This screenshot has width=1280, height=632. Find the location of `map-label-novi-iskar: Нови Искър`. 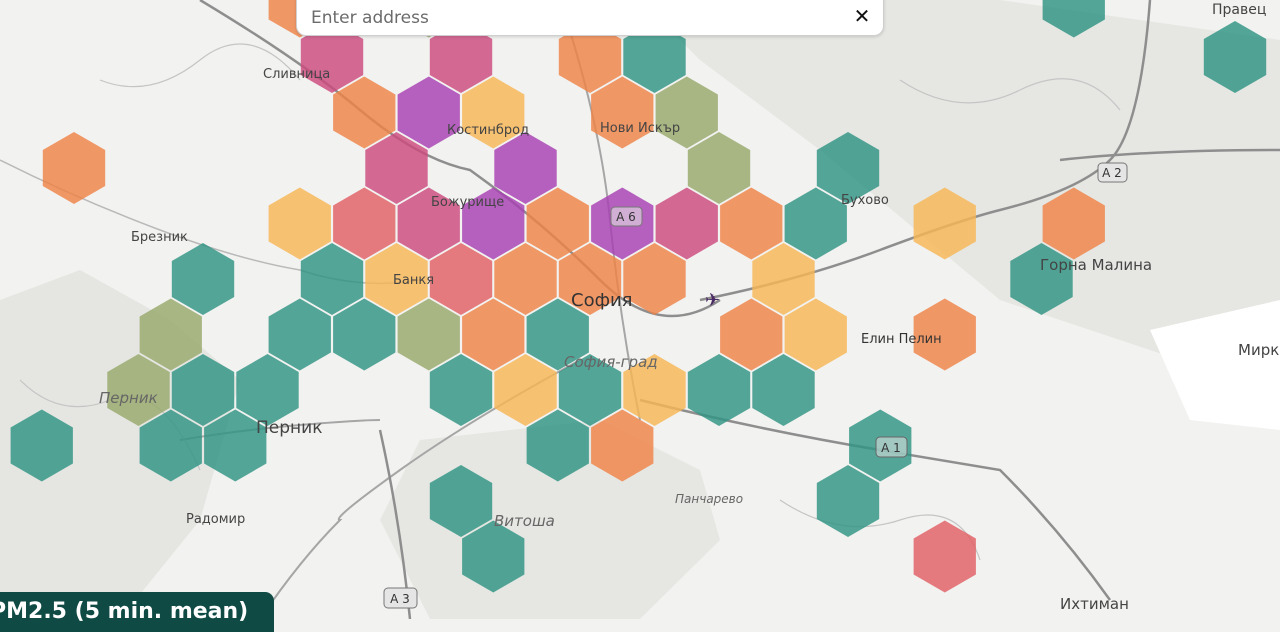

map-label-novi-iskar: Нови Искър is located at coordinates (640, 128).